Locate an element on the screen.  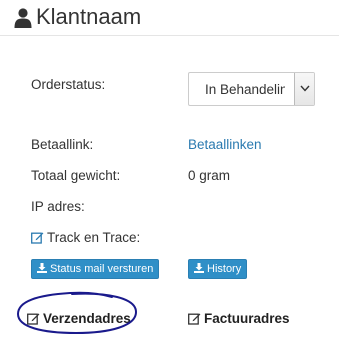
orderstatus-selected-value: In Behandeling is located at coordinates (245, 89).